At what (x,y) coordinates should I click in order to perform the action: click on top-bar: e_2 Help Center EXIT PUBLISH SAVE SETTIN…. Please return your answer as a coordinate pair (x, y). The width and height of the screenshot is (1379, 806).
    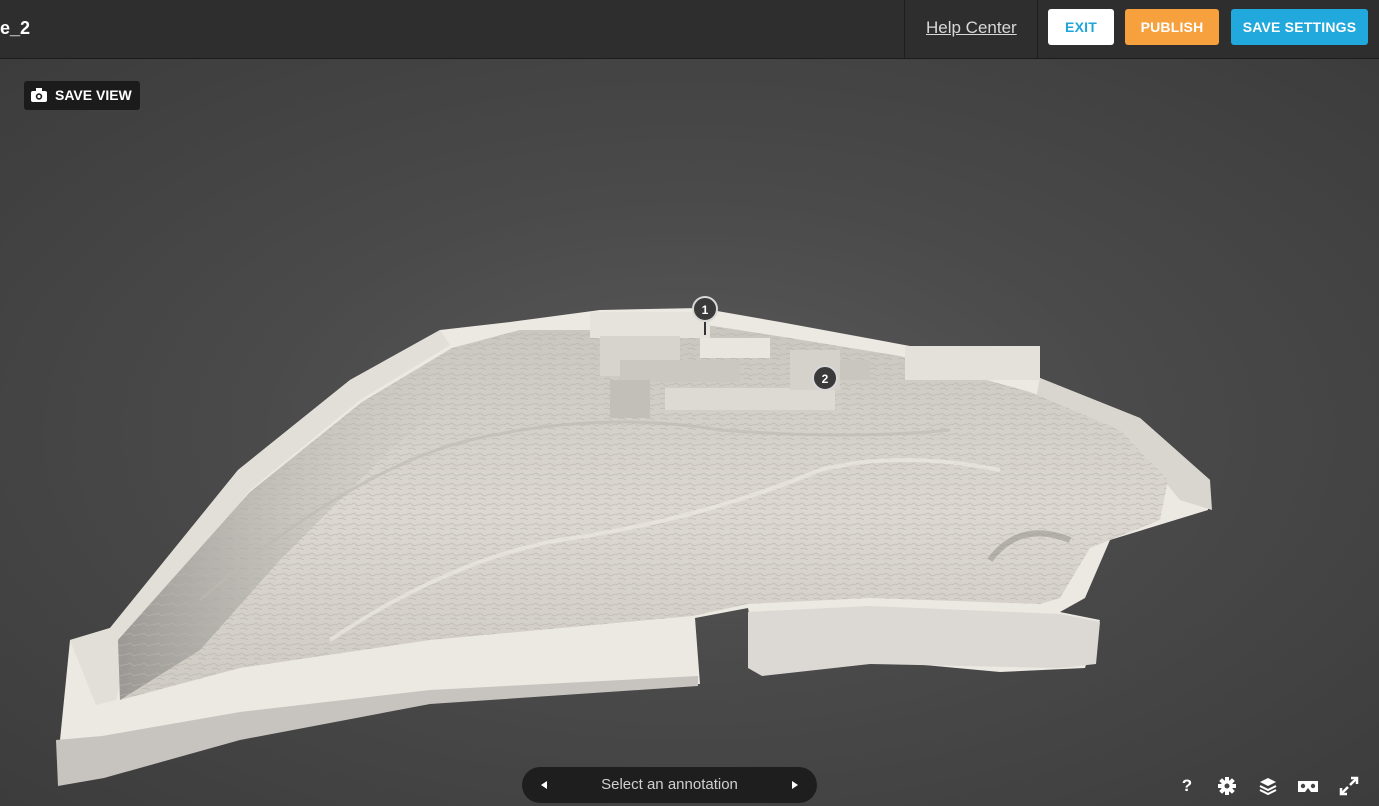
    Looking at the image, I should click on (689, 29).